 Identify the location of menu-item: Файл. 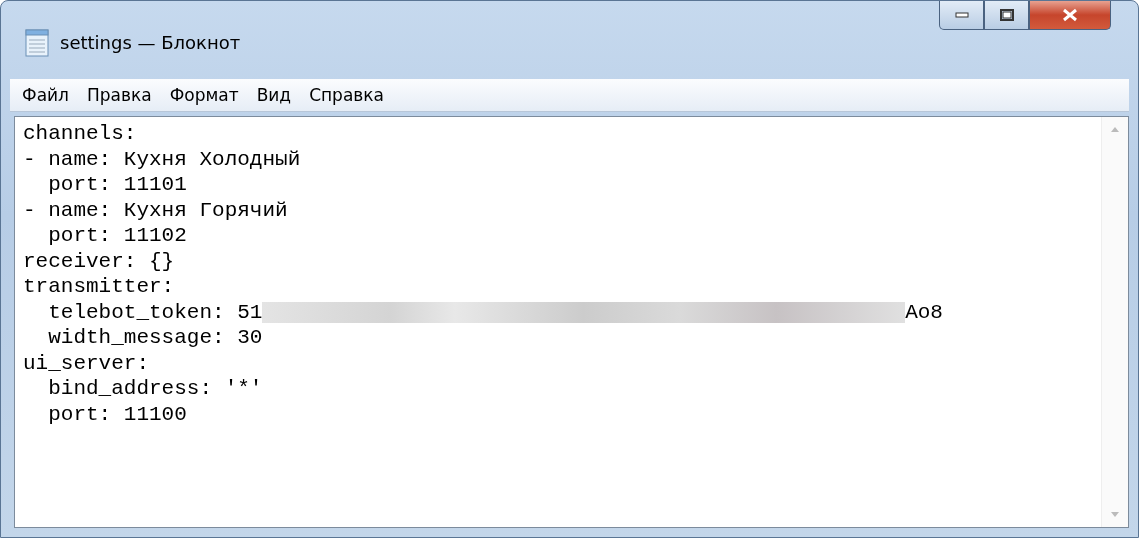
(45, 95).